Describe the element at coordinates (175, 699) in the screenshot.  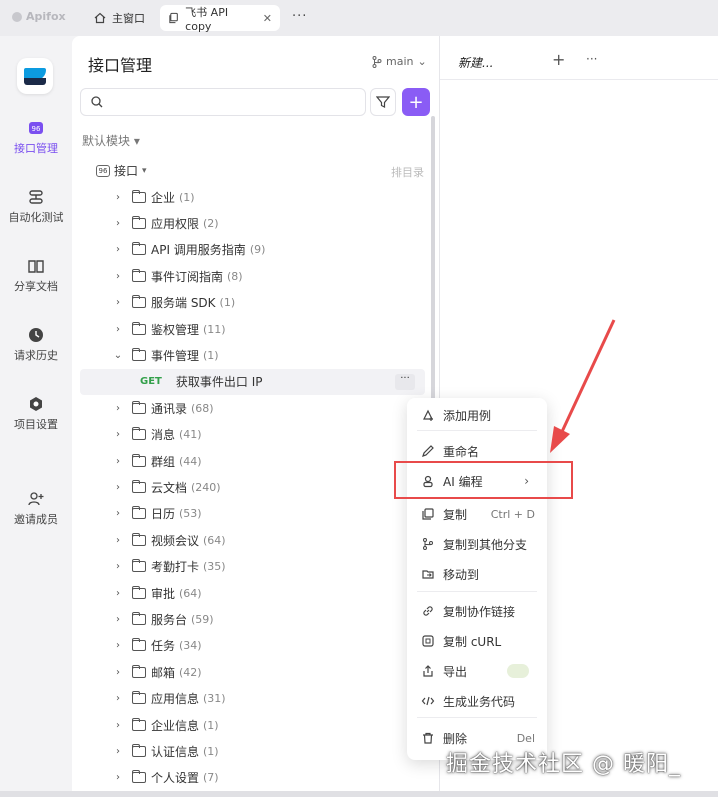
I see `folder-name: 应用信息` at that location.